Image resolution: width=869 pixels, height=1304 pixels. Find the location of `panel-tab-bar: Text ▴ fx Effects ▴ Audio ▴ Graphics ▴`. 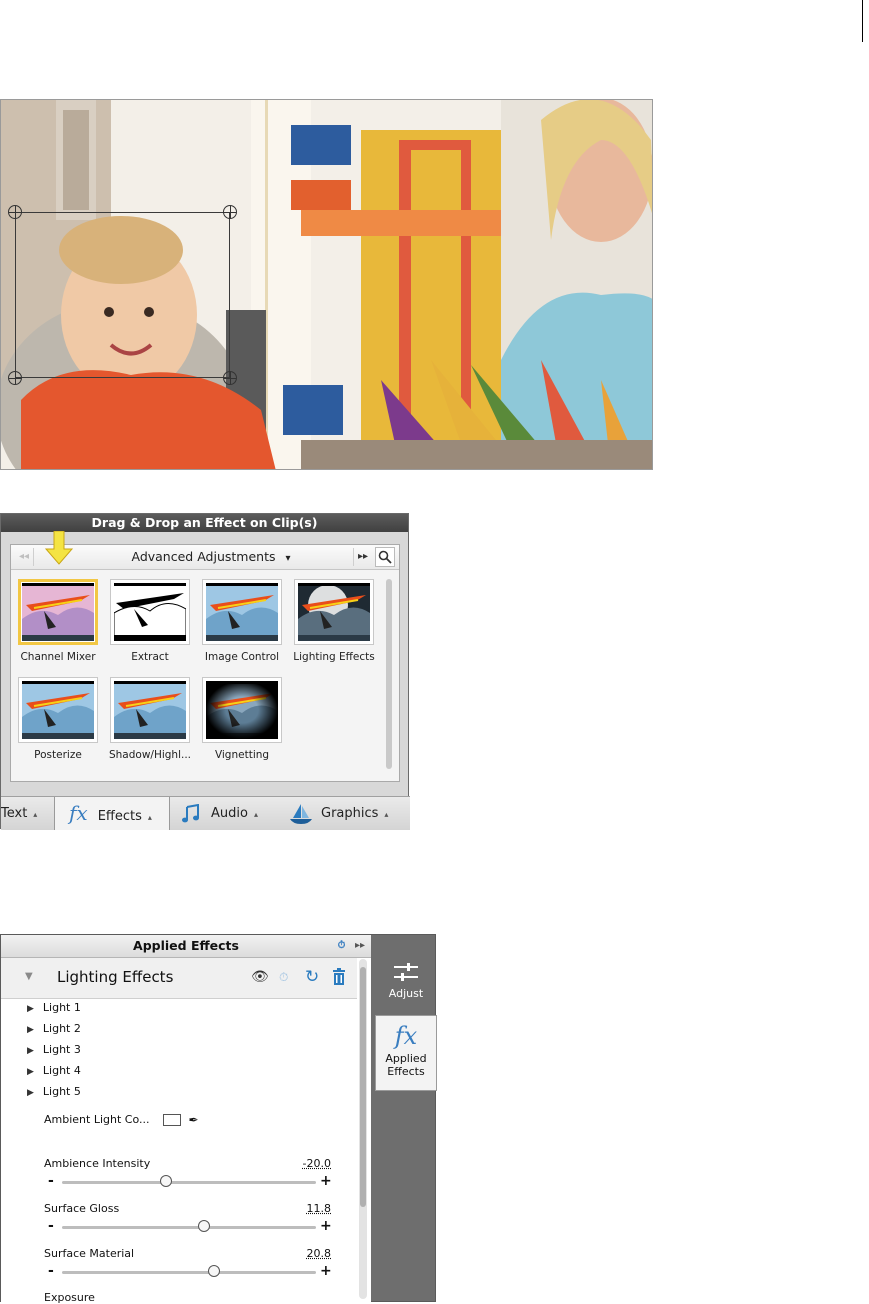

panel-tab-bar: Text ▴ fx Effects ▴ Audio ▴ Graphics ▴ is located at coordinates (205, 813).